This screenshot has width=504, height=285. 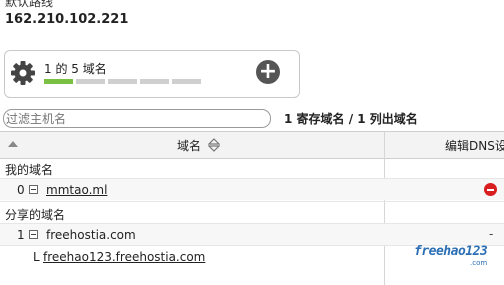 I want to click on row-index: 0, so click(x=21, y=190).